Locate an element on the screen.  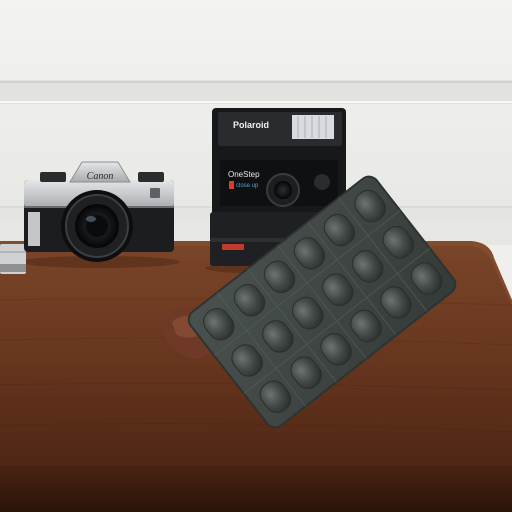
polaroid-brand-label: Polaroid is located at coordinates (251, 125).